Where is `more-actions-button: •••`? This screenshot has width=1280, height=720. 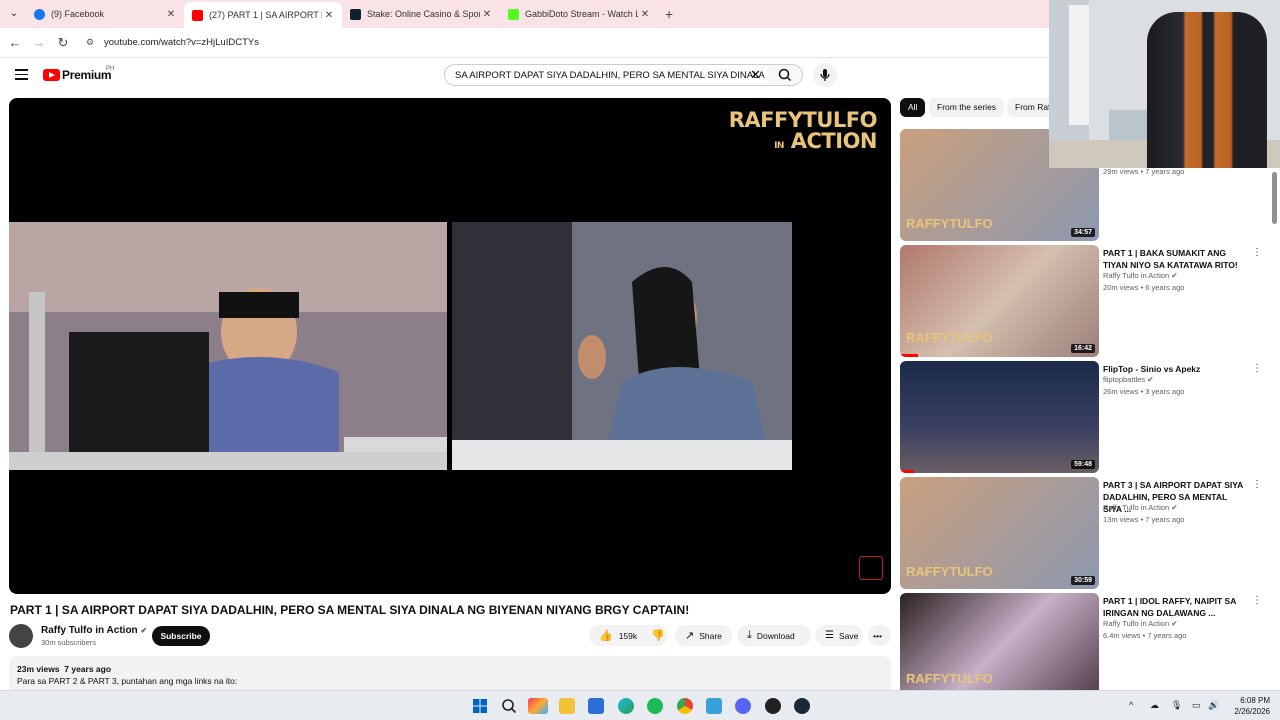
more-actions-button: ••• is located at coordinates (879, 635).